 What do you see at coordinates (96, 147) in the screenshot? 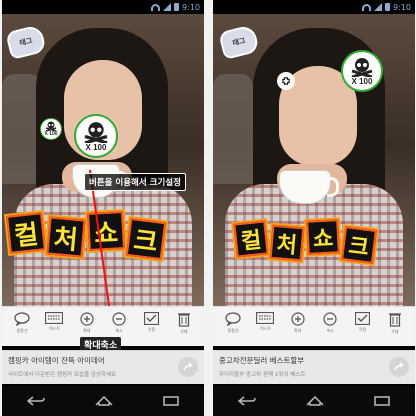
I see `skull-large-count: X 100` at bounding box center [96, 147].